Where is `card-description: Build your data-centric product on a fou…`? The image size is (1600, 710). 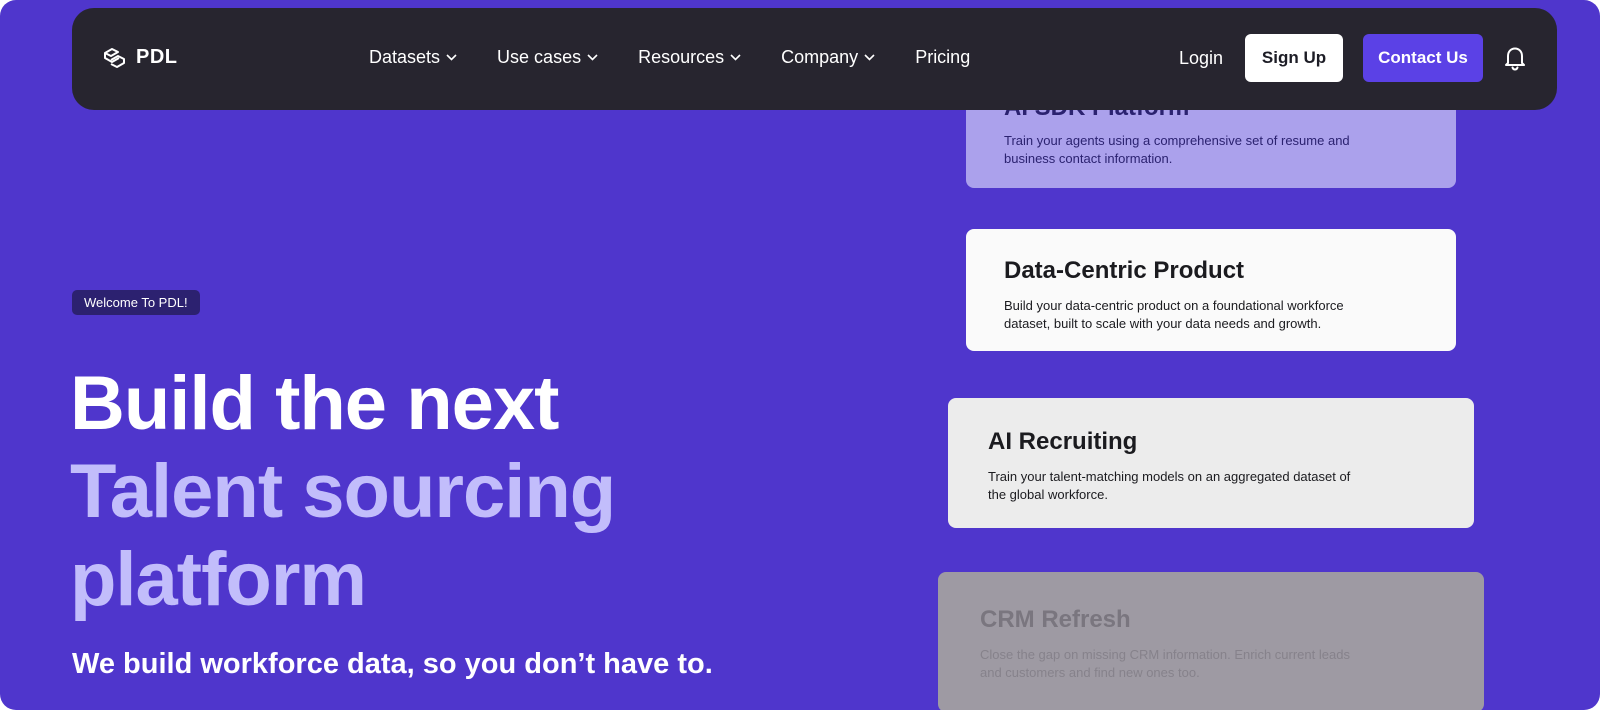 card-description: Build your data-centric product on a fou… is located at coordinates (1174, 314).